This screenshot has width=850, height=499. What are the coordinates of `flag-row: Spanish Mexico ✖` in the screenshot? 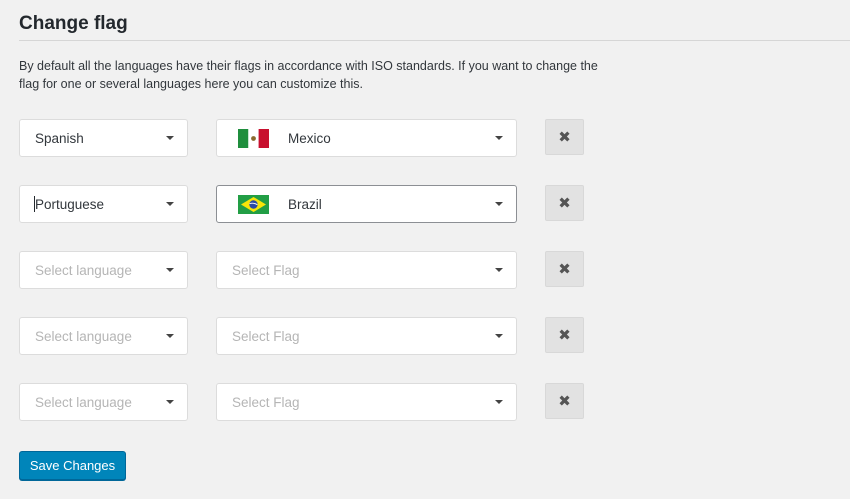 It's located at (425, 138).